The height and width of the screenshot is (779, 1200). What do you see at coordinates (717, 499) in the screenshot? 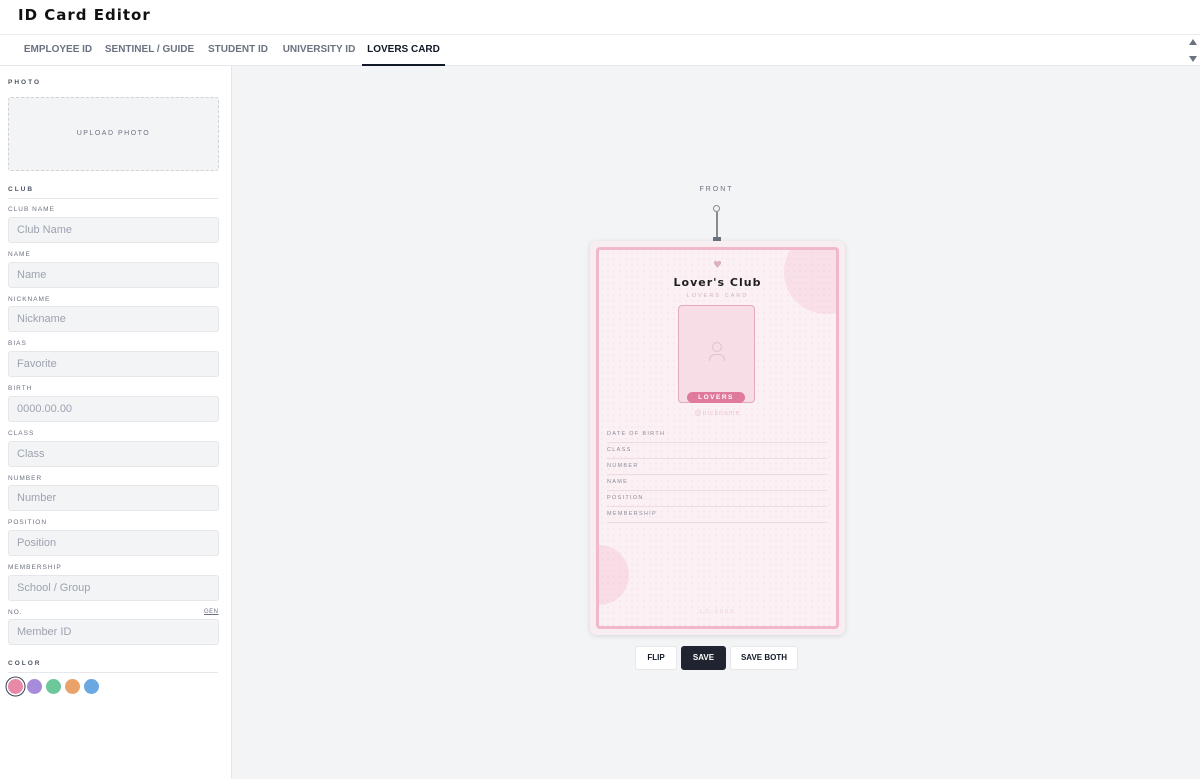
I see `card-row-position: POSITION` at bounding box center [717, 499].